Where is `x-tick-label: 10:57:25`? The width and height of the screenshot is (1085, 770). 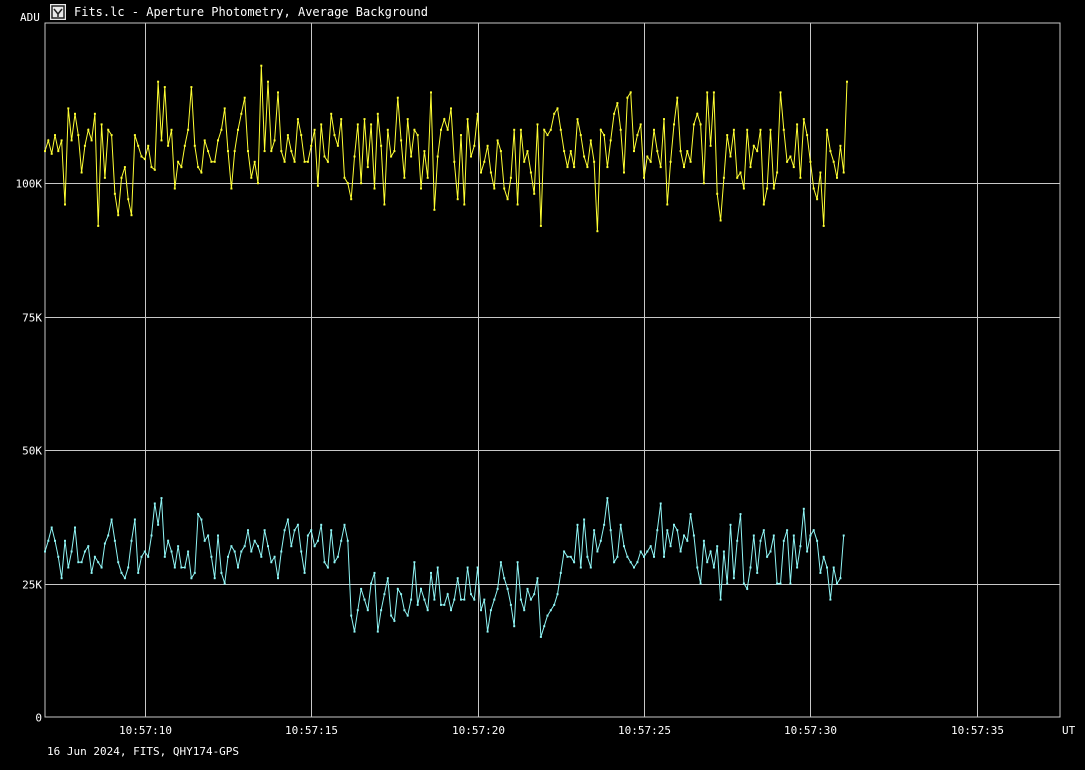 x-tick-label: 10:57:25 is located at coordinates (644, 730).